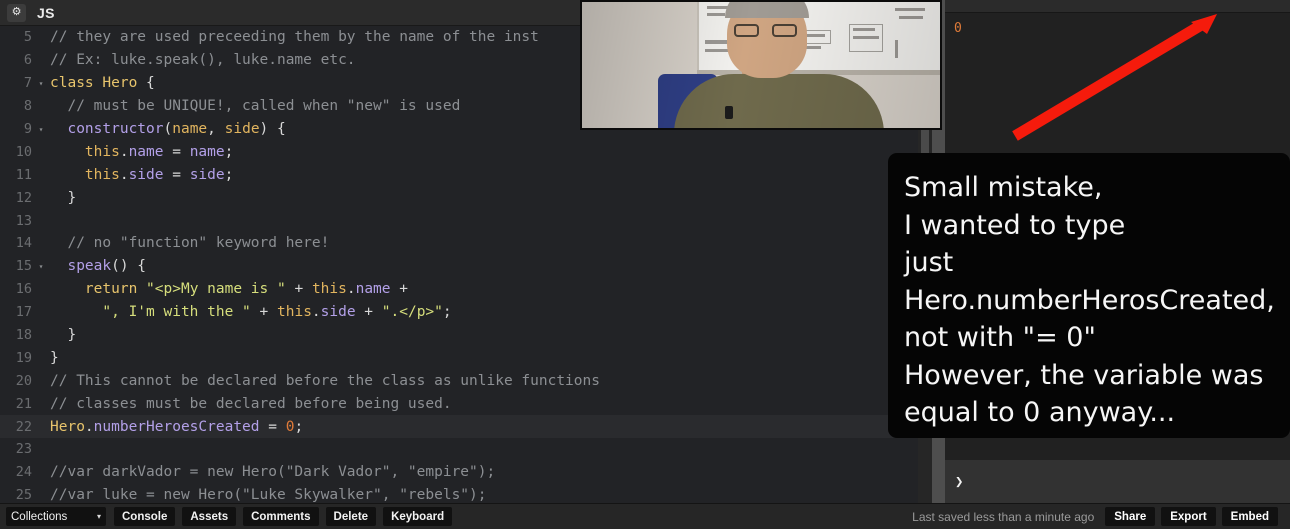 The height and width of the screenshot is (529, 1290). I want to click on line-number: 7, so click(27, 83).